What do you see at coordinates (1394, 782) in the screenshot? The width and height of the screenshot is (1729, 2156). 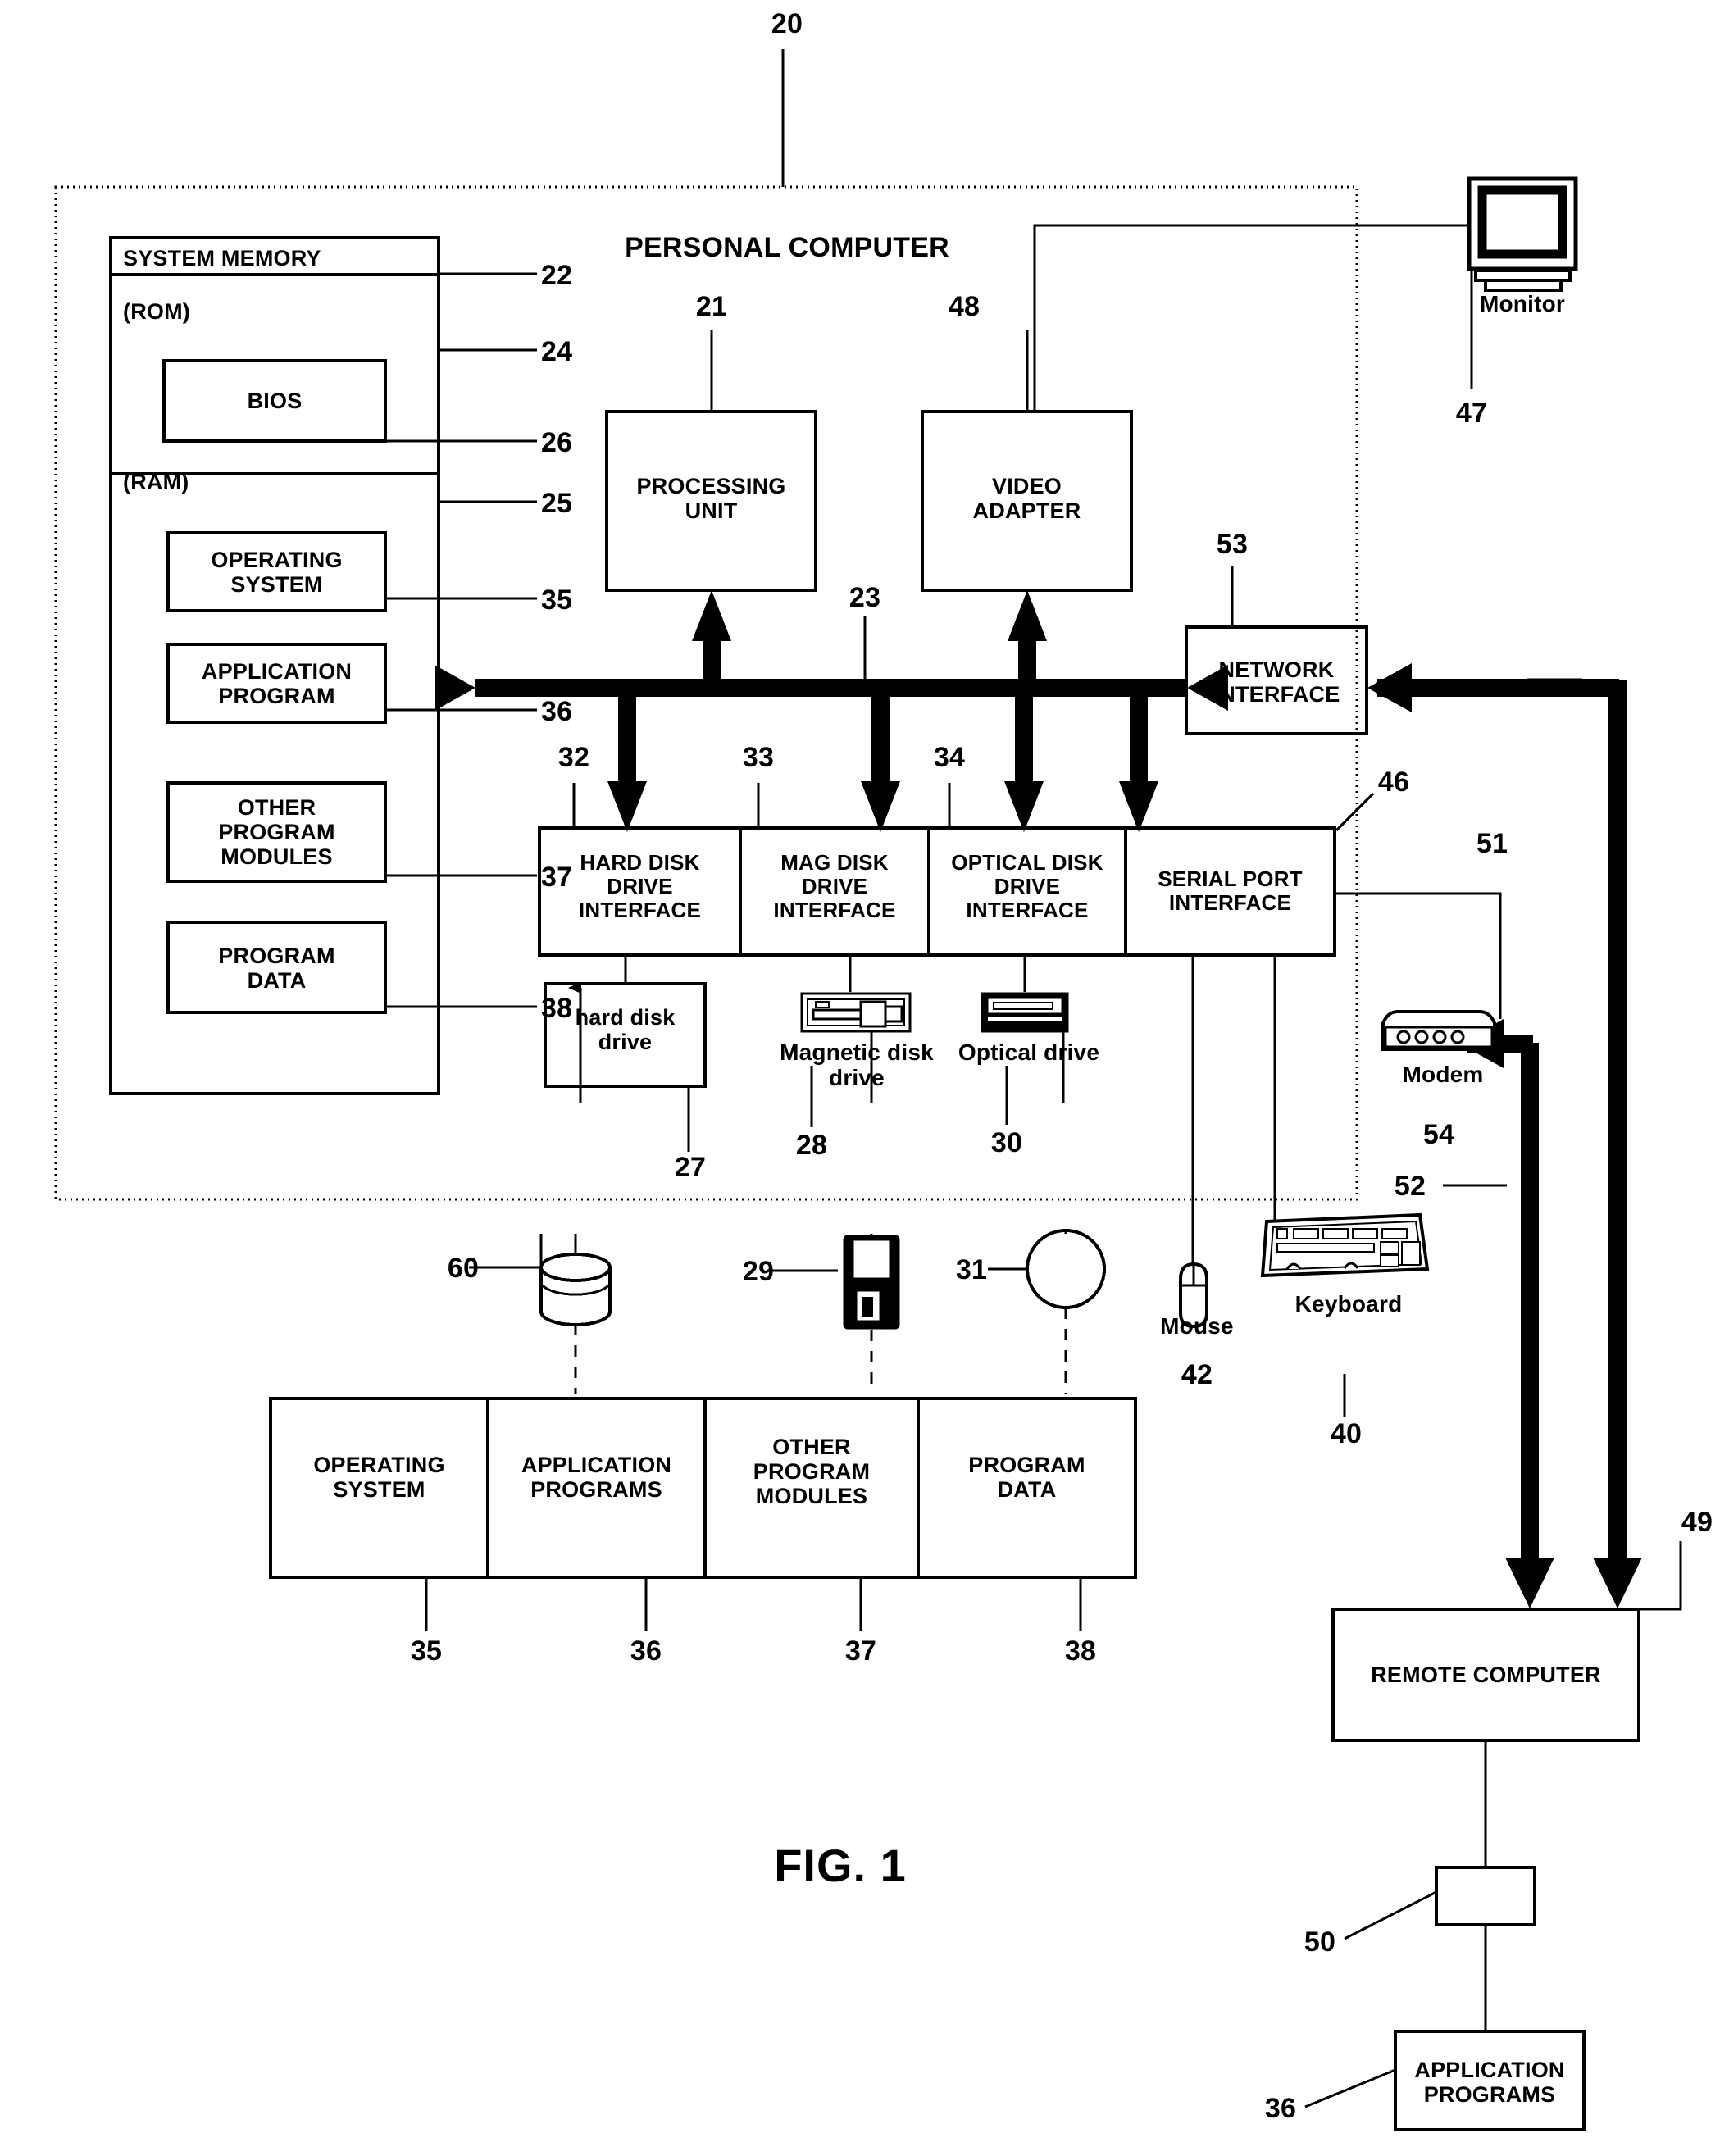 I see `ref-46: 46` at bounding box center [1394, 782].